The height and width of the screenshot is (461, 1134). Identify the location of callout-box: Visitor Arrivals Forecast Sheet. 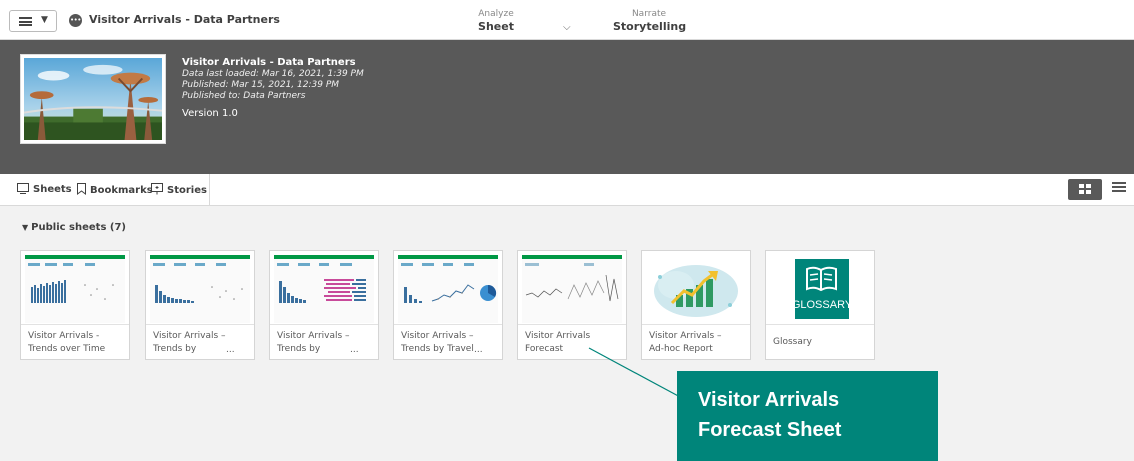
(807, 416).